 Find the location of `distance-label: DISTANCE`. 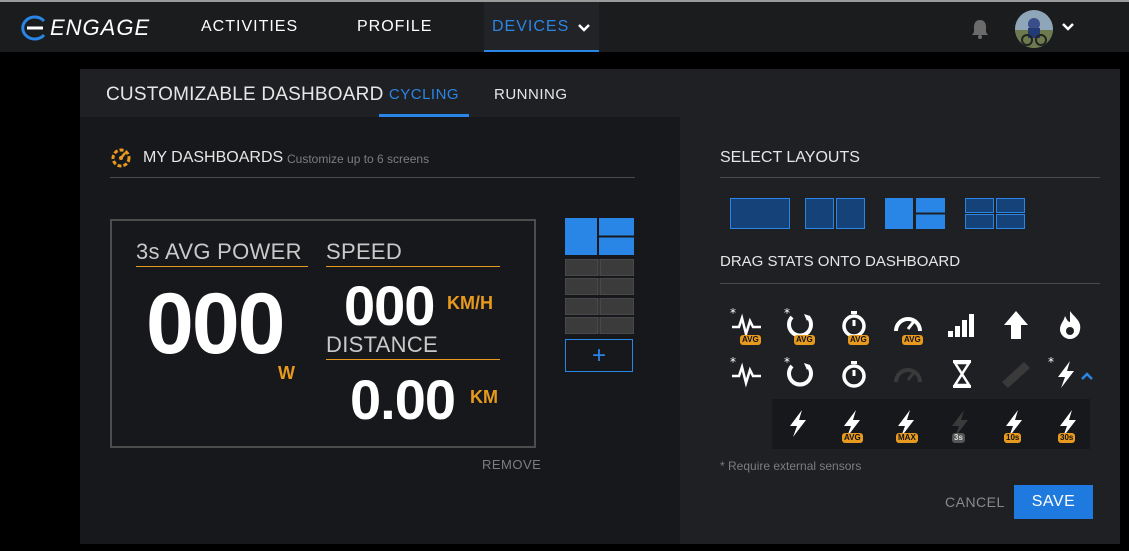

distance-label: DISTANCE is located at coordinates (413, 346).